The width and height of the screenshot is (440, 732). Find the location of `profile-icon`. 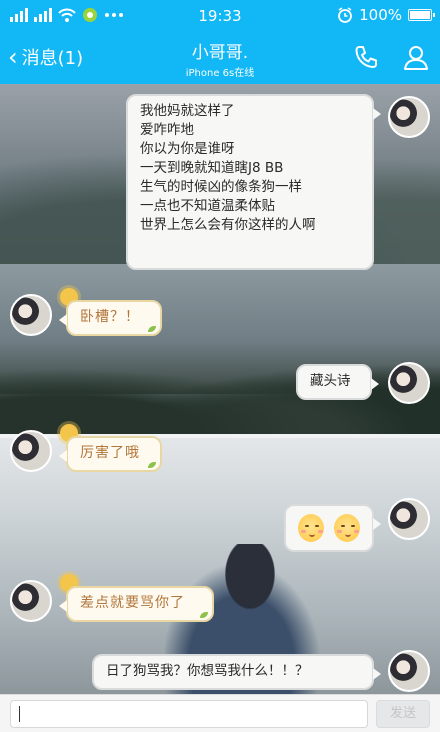

profile-icon is located at coordinates (416, 57).